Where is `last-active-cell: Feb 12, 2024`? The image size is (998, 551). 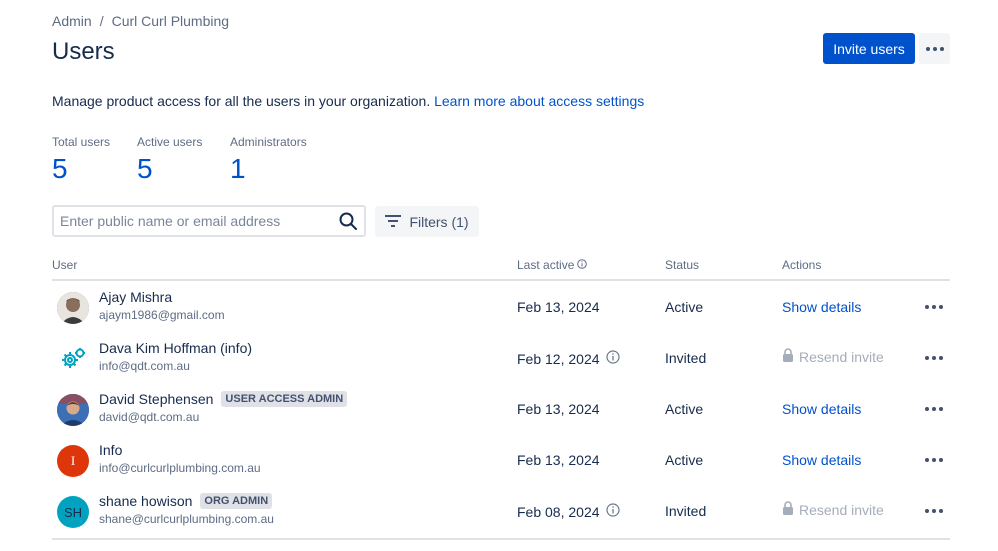
last-active-cell: Feb 12, 2024 is located at coordinates (568, 358).